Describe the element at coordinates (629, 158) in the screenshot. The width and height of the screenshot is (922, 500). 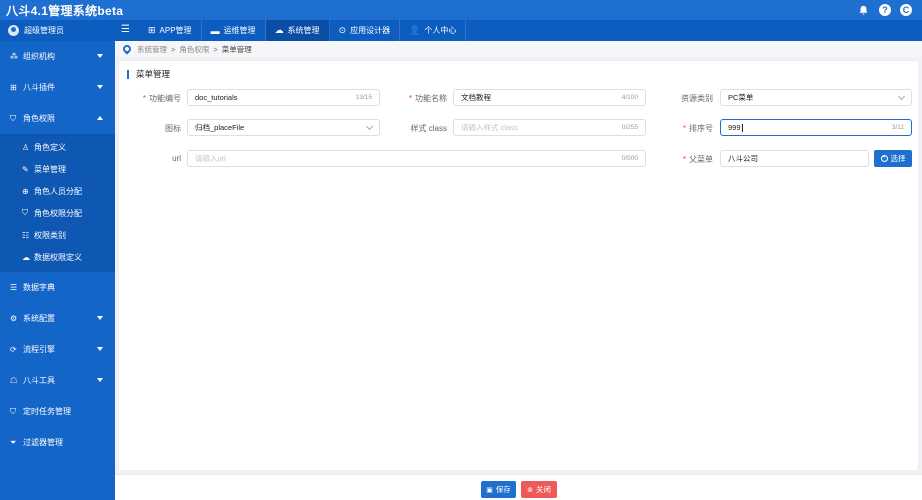
I see `url-count: 0/500` at that location.